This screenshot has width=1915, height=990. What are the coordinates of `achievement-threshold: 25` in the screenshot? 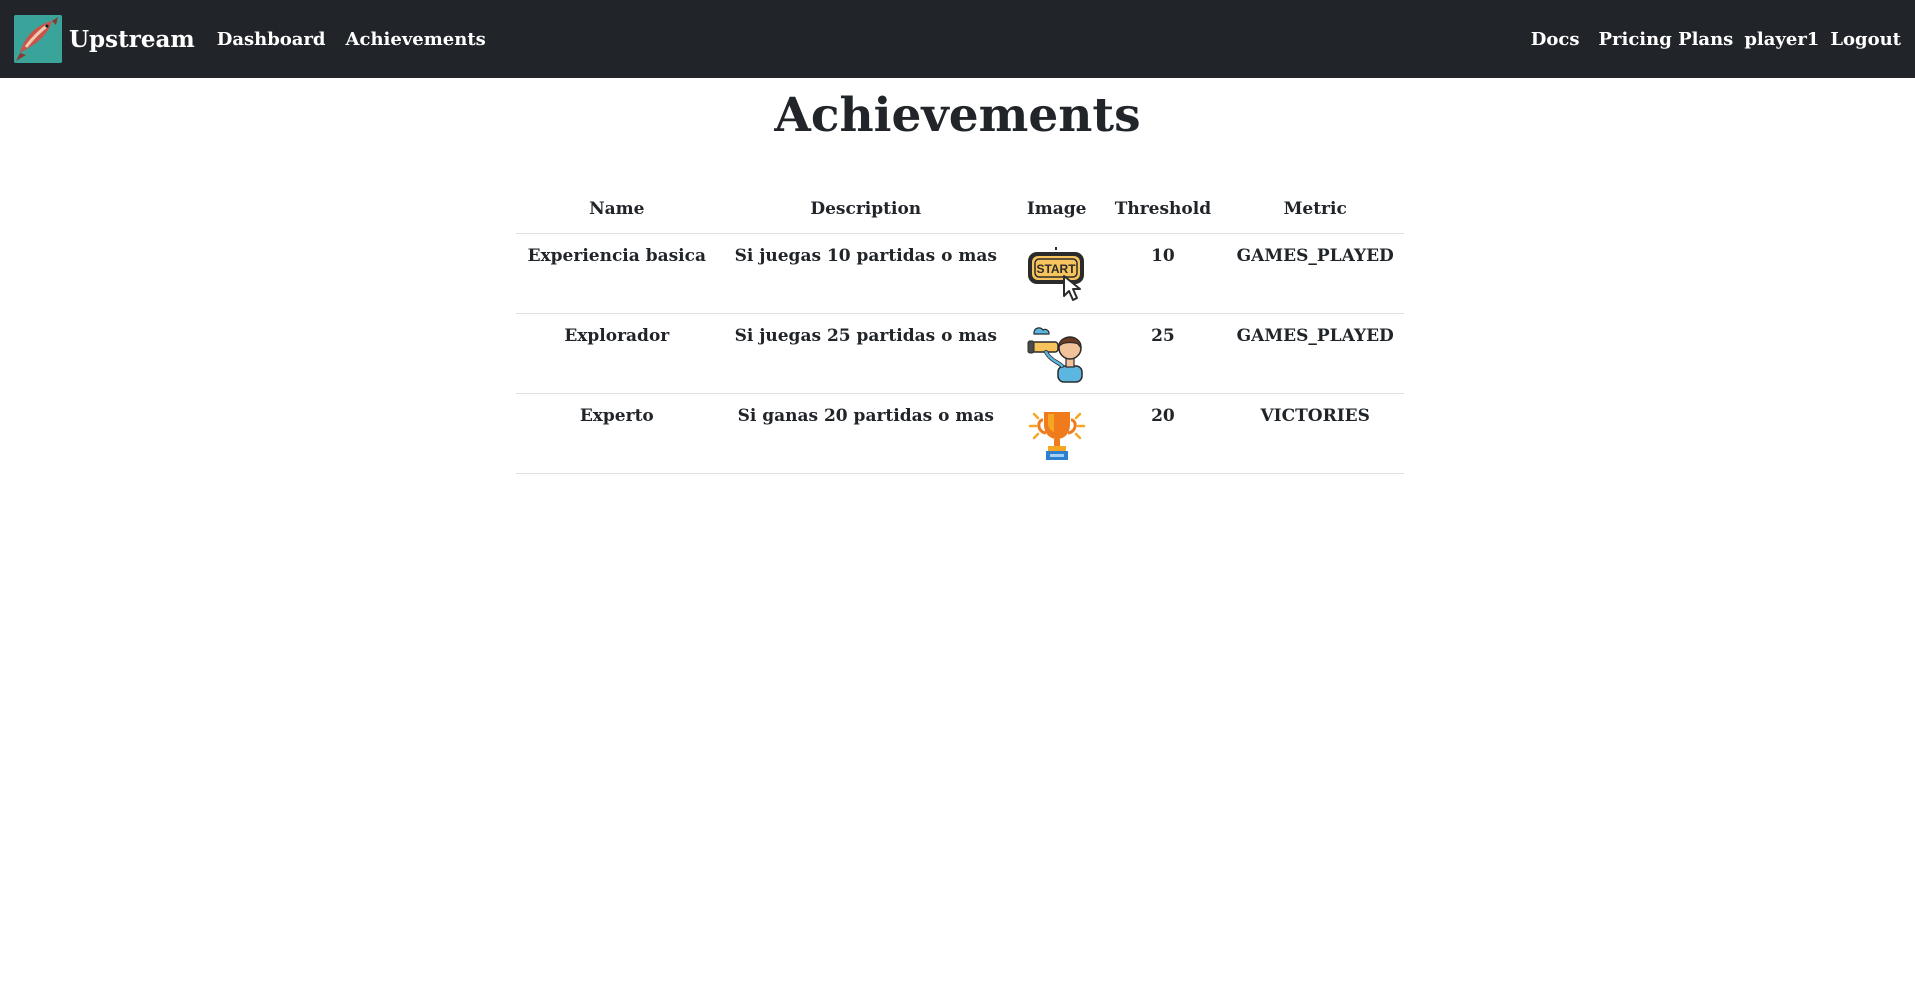 It's located at (1163, 353).